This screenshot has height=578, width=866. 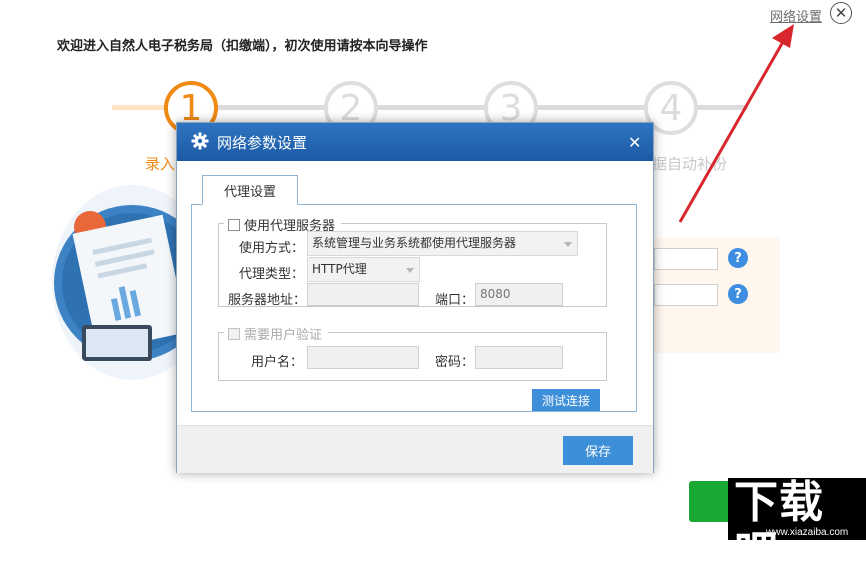 I want to click on password-label: 密码：, so click(x=455, y=362).